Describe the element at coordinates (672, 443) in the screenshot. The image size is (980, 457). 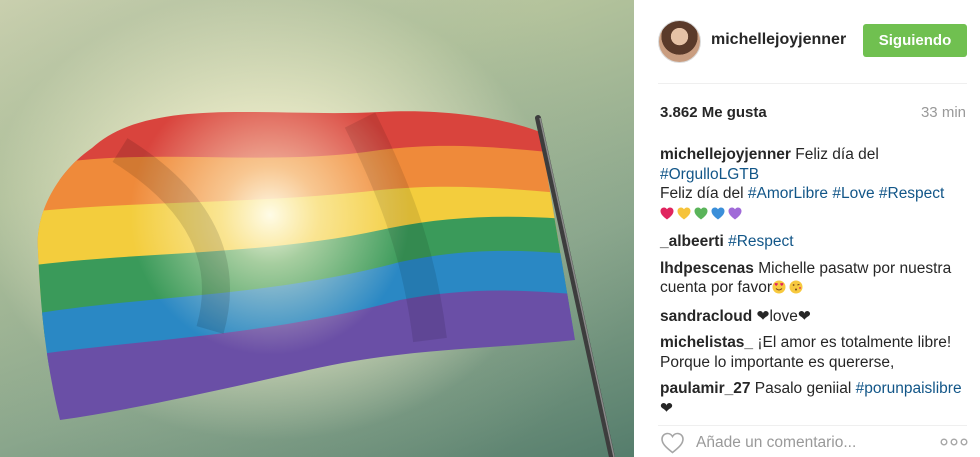
I see `like-heart-icon` at that location.